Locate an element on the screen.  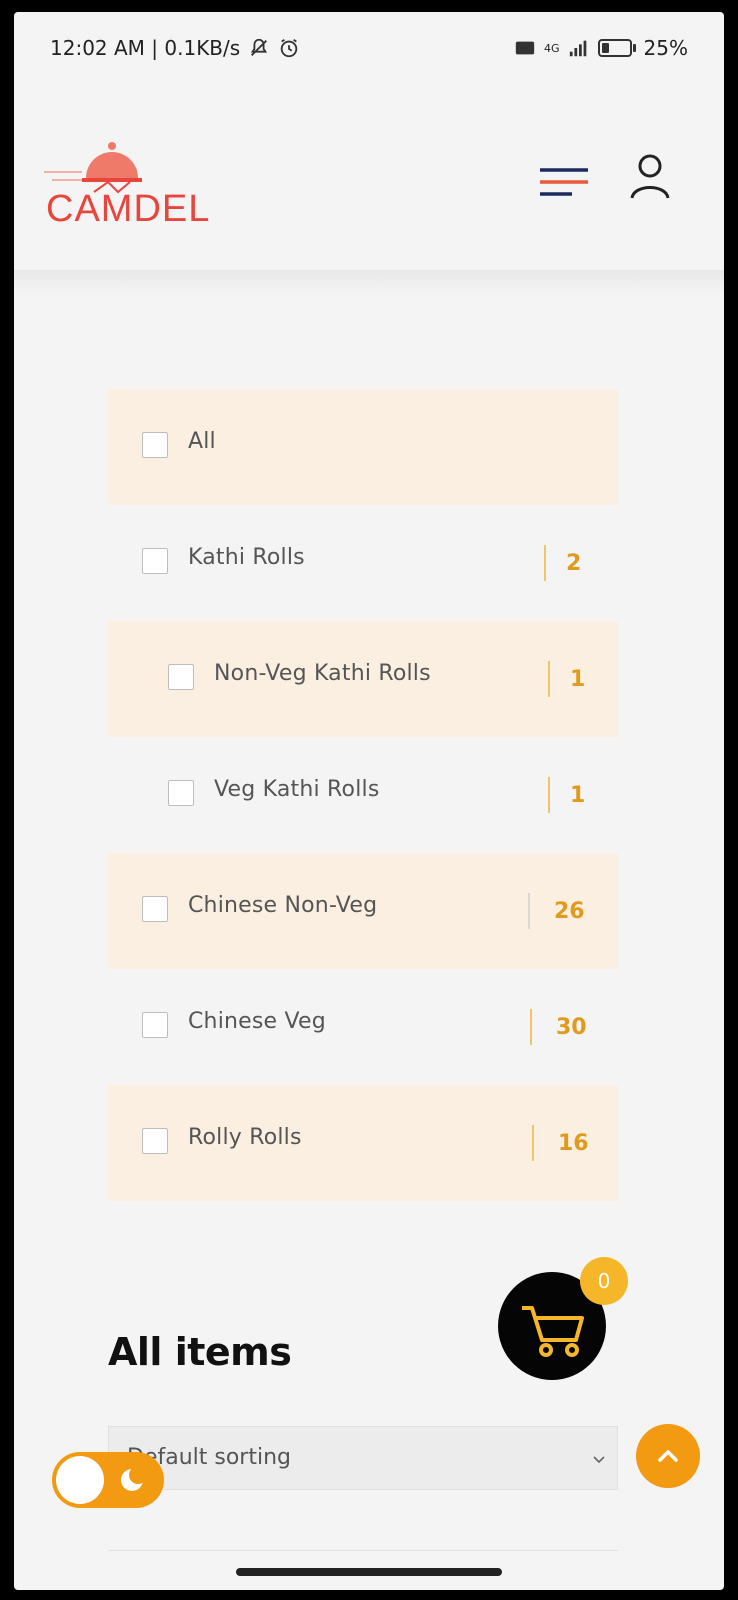
cart-count-badge: 0 is located at coordinates (604, 1281).